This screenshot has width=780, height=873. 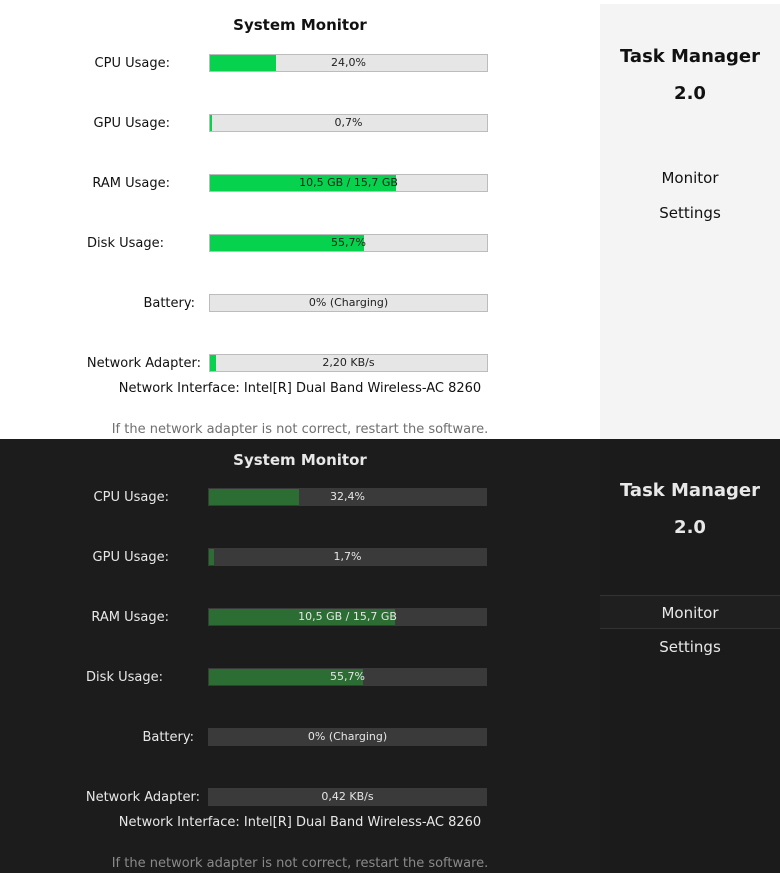 I want to click on gpu-value: 0,7%, so click(x=348, y=122).